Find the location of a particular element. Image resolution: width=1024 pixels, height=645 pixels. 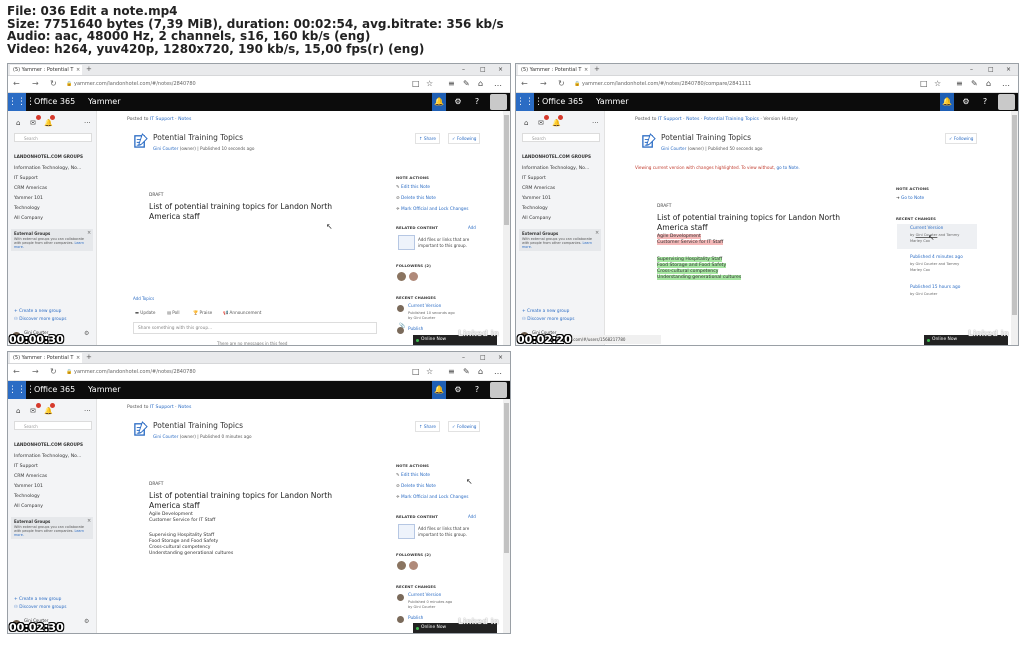

close-window-icon: × is located at coordinates (500, 69).